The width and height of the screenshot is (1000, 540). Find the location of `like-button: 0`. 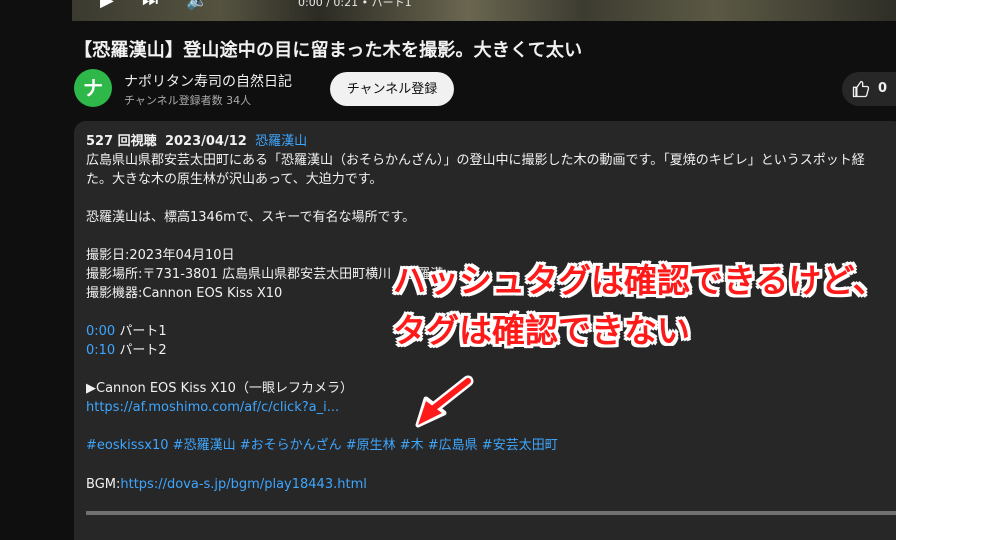

like-button: 0 is located at coordinates (869, 89).